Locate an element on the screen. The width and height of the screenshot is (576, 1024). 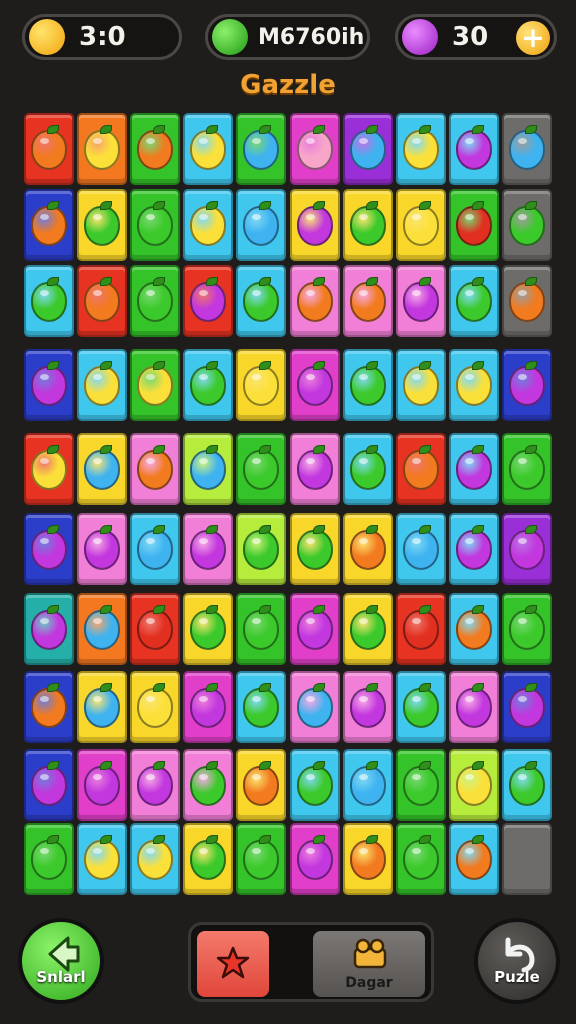
hint-button is located at coordinates (233, 964).